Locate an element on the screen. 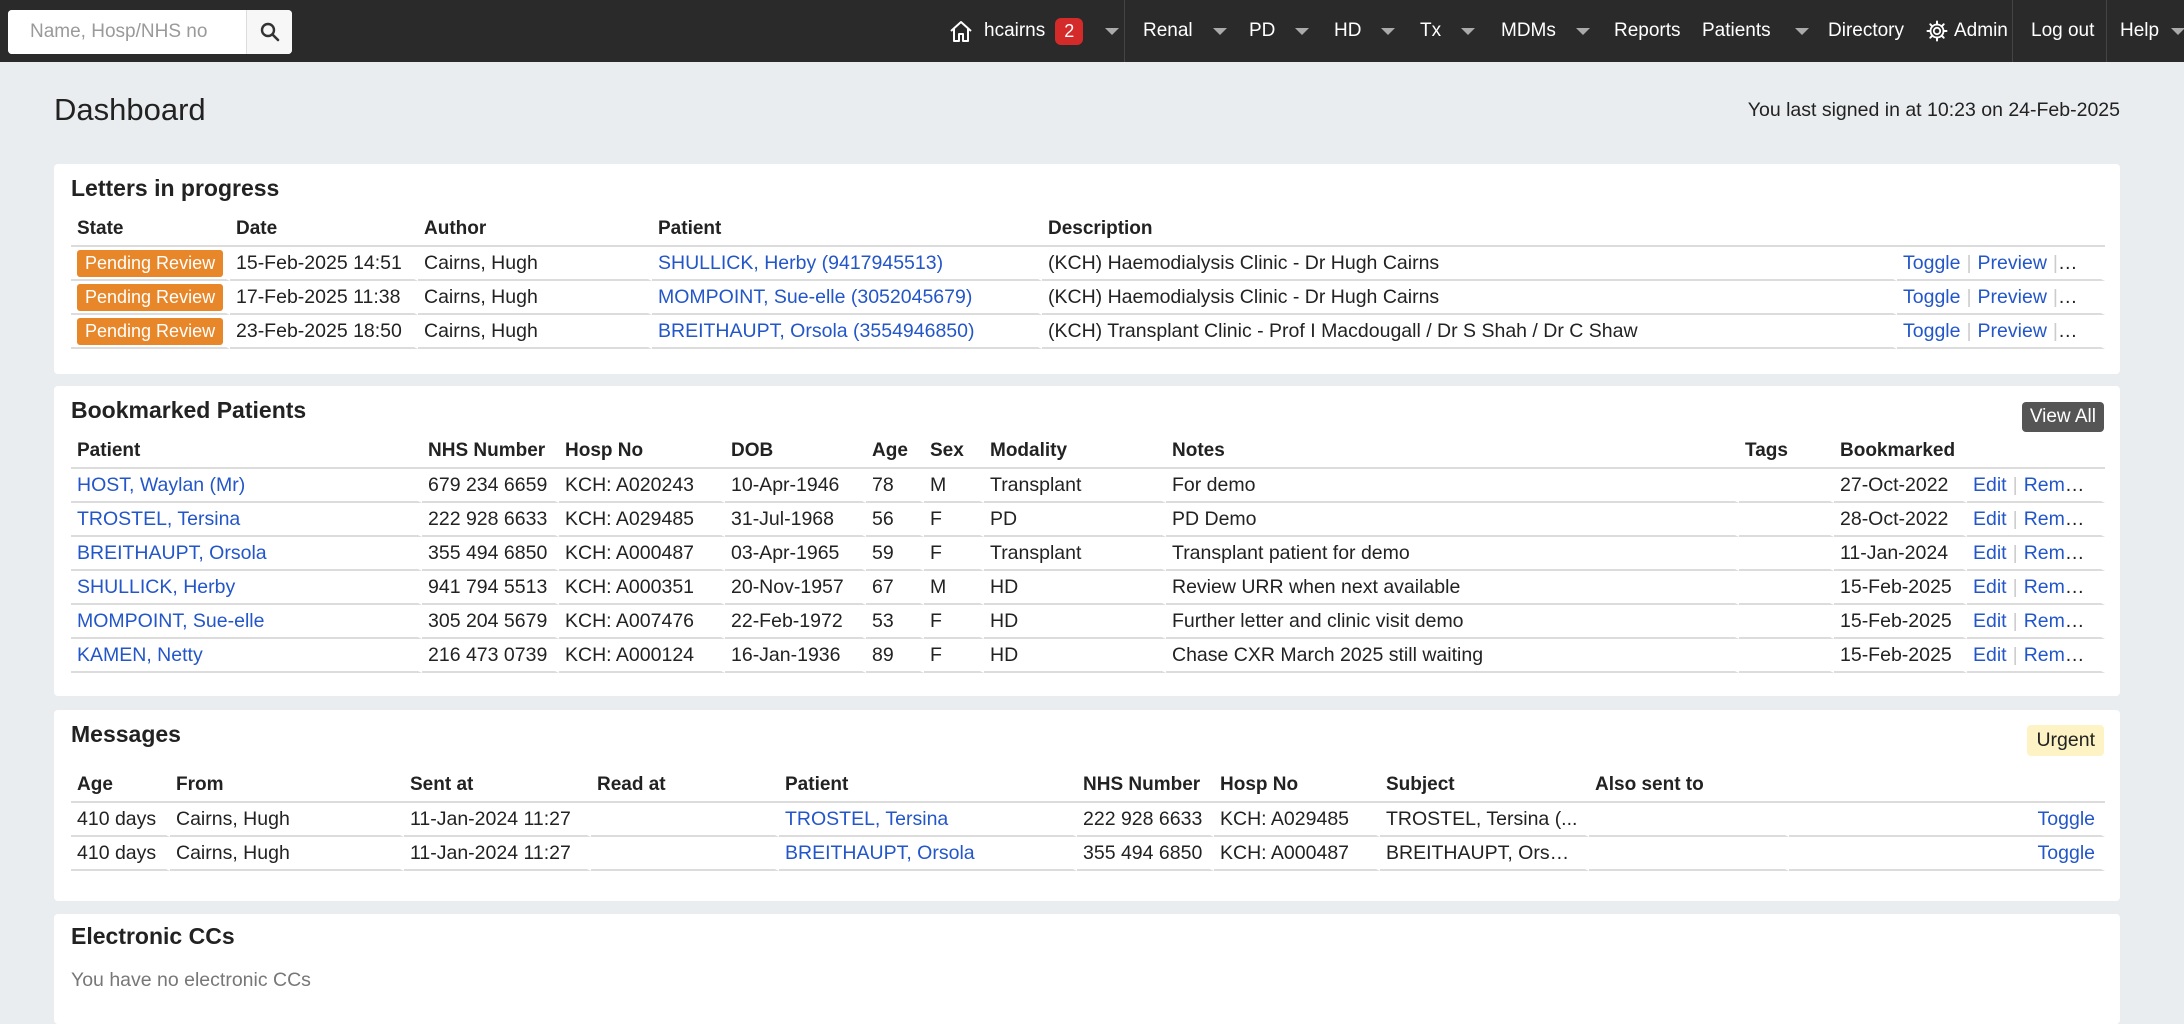 The width and height of the screenshot is (2184, 1024). nav-mdms: MDMs is located at coordinates (1545, 31).